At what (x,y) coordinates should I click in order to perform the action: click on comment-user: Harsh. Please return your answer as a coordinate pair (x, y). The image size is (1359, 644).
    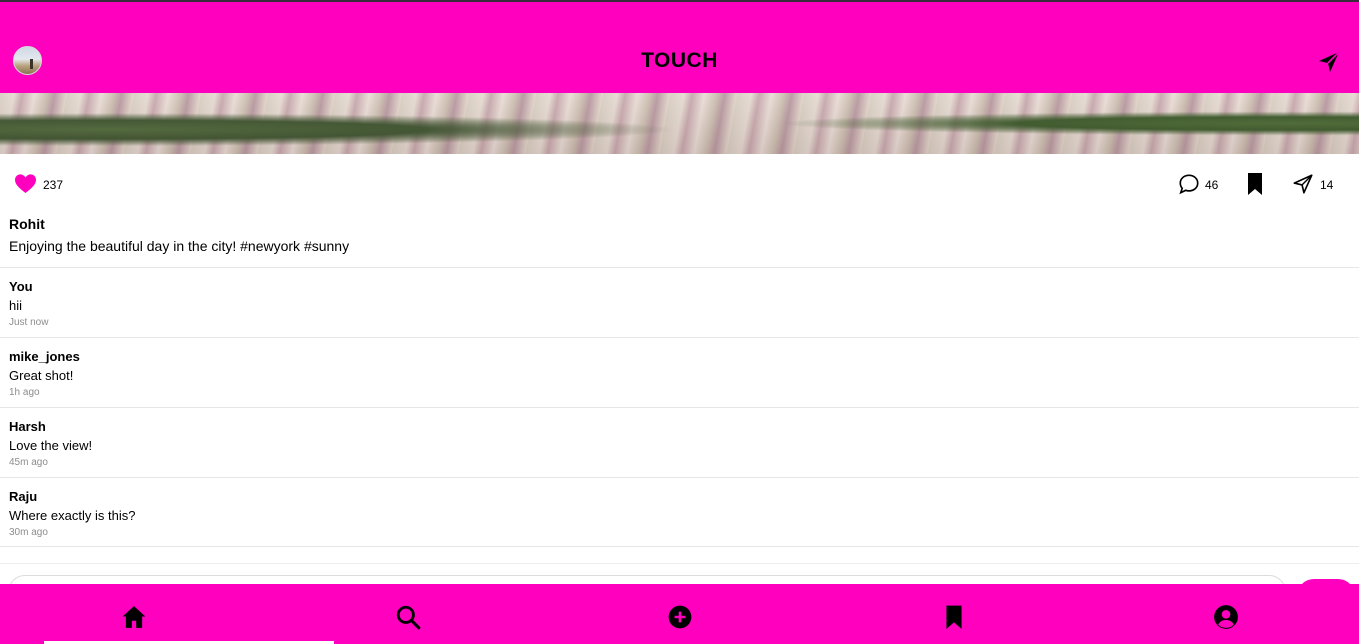
    Looking at the image, I should click on (27, 426).